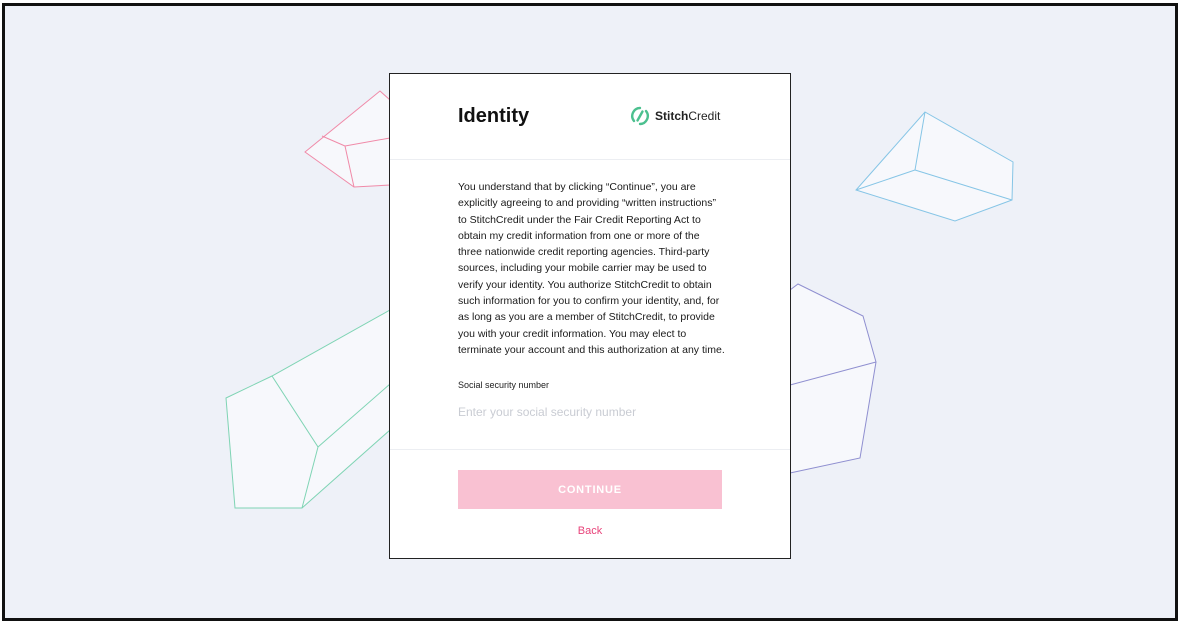 The image size is (1180, 624). What do you see at coordinates (494, 116) in the screenshot?
I see `page-title: Identity` at bounding box center [494, 116].